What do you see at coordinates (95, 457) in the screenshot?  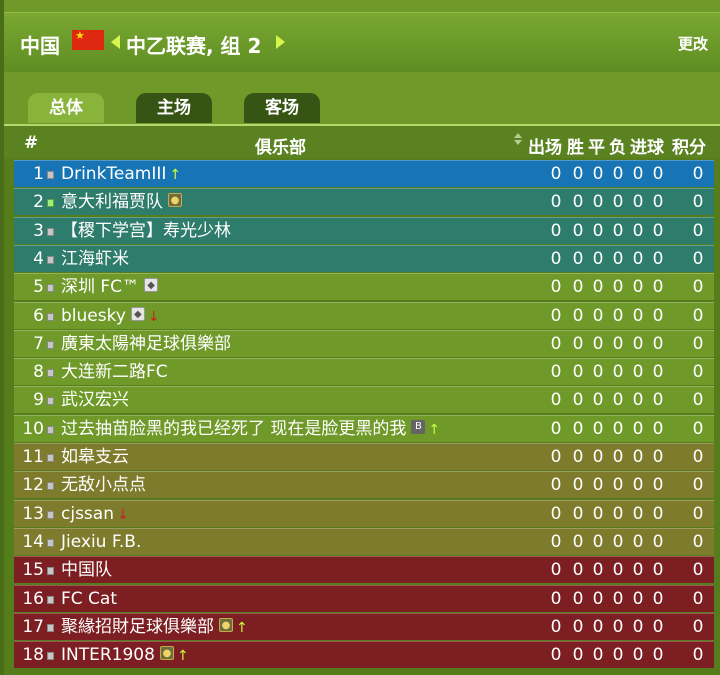 I see `club-name: 如皋支云` at bounding box center [95, 457].